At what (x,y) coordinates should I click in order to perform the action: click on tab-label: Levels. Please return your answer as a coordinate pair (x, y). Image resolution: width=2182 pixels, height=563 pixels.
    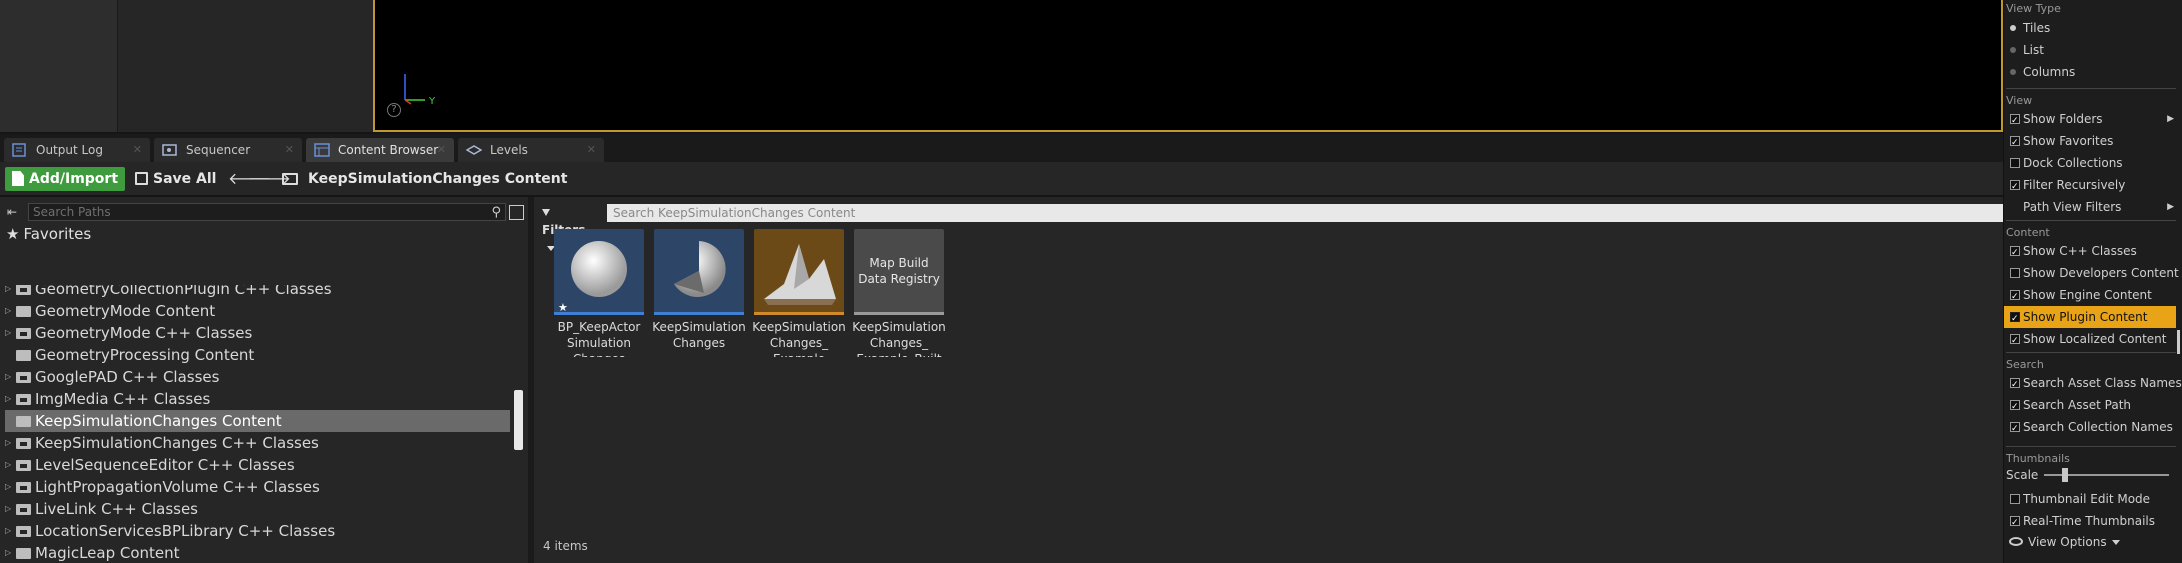
    Looking at the image, I should click on (509, 150).